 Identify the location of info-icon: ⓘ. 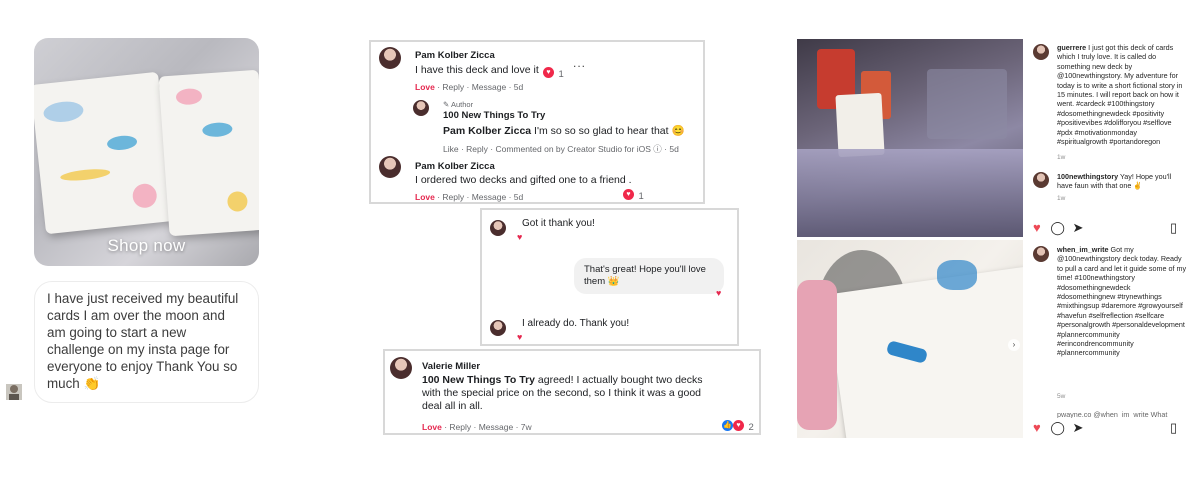
(657, 149).